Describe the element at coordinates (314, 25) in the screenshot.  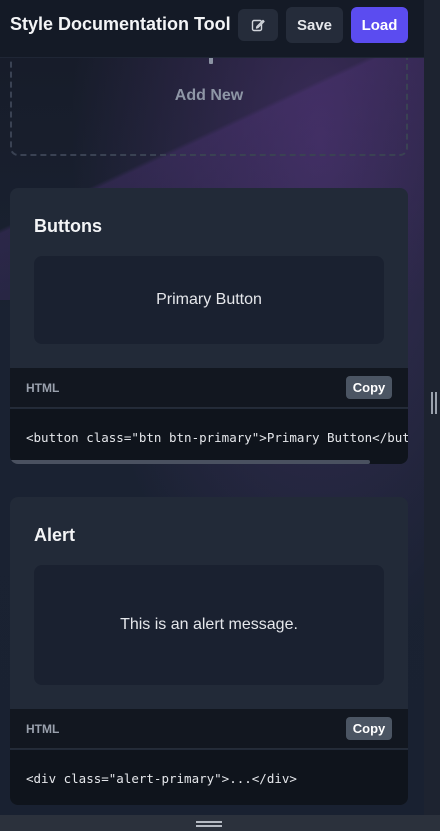
I see `save-button: Save` at that location.